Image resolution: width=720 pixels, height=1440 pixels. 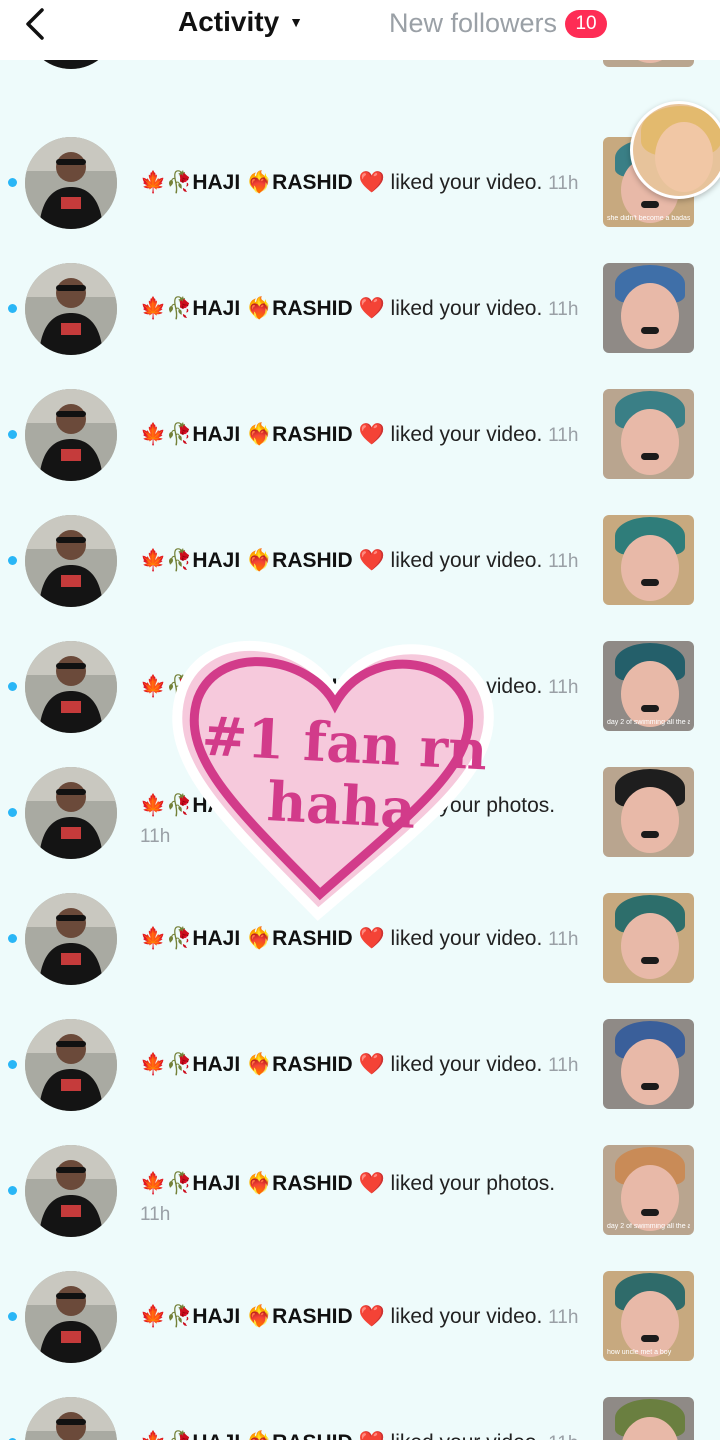 I want to click on new-followers-tab: New followers 10, so click(x=498, y=23).